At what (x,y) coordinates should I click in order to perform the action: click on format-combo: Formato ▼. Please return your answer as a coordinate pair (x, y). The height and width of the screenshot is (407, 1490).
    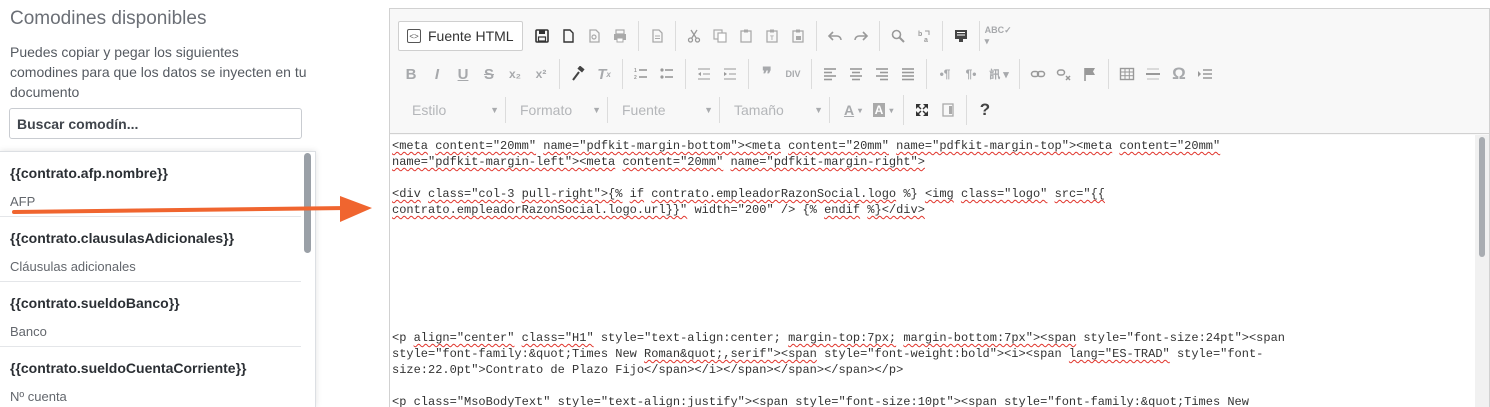
    Looking at the image, I should click on (557, 110).